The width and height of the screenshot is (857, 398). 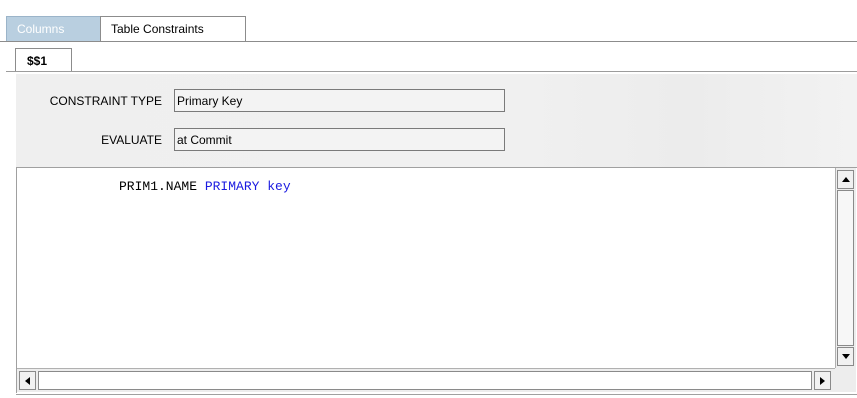 What do you see at coordinates (339, 100) in the screenshot?
I see `constraint-type-field` at bounding box center [339, 100].